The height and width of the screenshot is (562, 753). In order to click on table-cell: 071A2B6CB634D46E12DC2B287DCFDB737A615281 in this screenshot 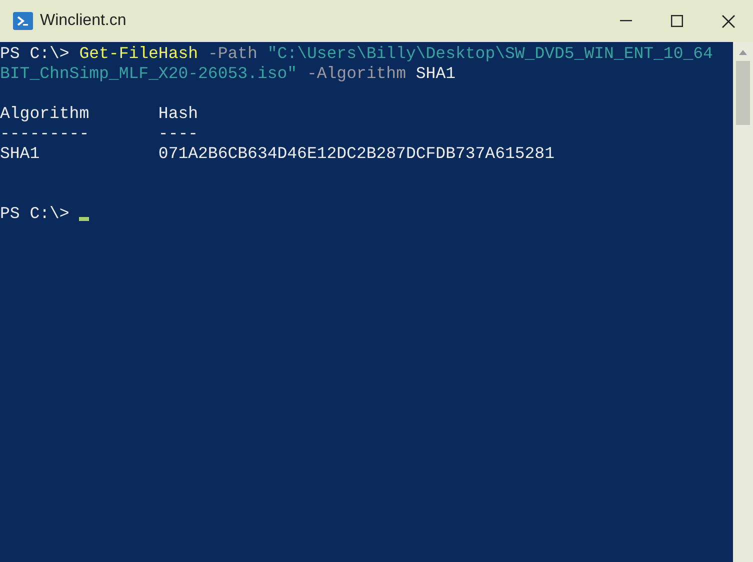, I will do `click(356, 154)`.